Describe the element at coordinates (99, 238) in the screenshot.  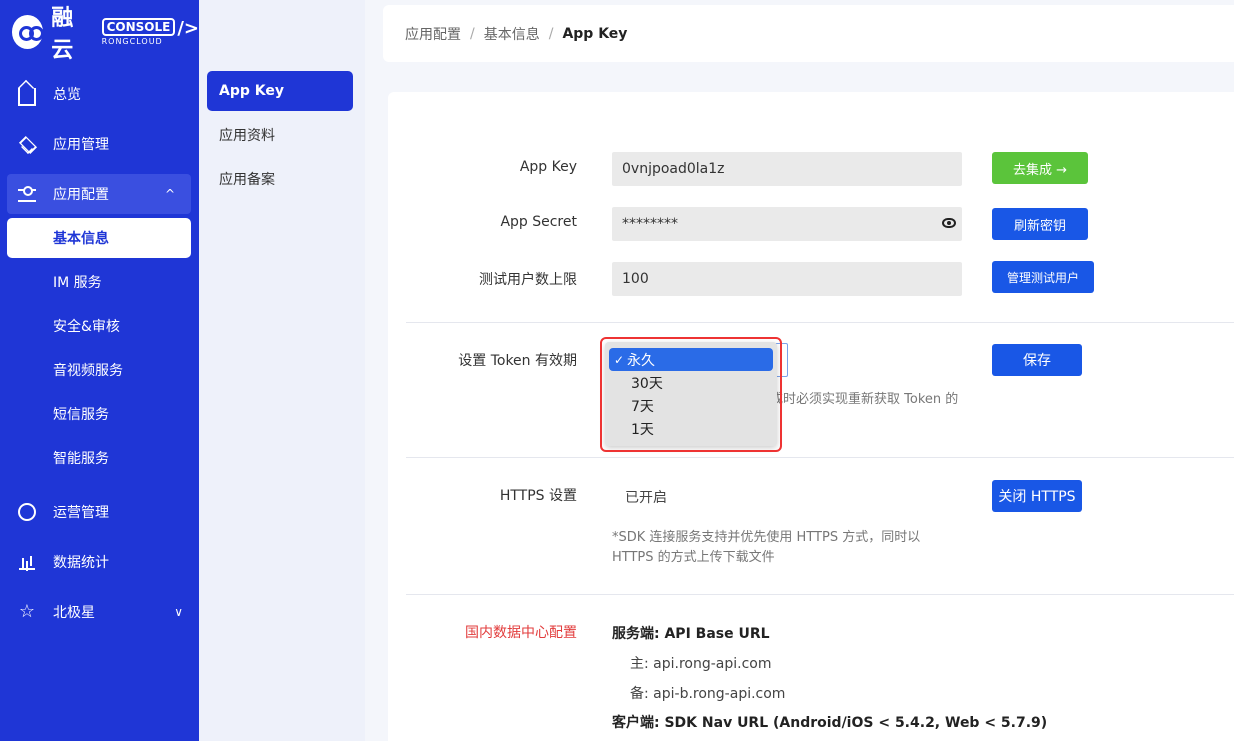
I see `sidebar-subitem-basic-info: 基本信息` at that location.